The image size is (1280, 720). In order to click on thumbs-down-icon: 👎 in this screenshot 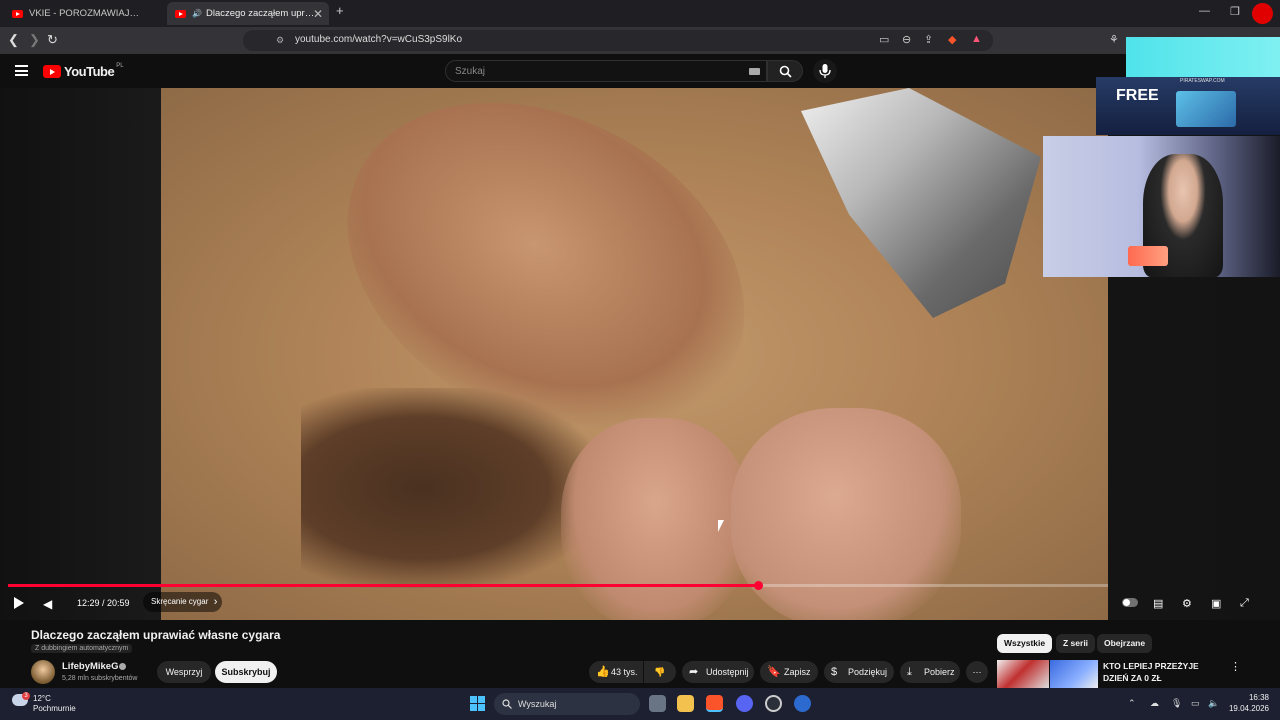, I will do `click(660, 672)`.